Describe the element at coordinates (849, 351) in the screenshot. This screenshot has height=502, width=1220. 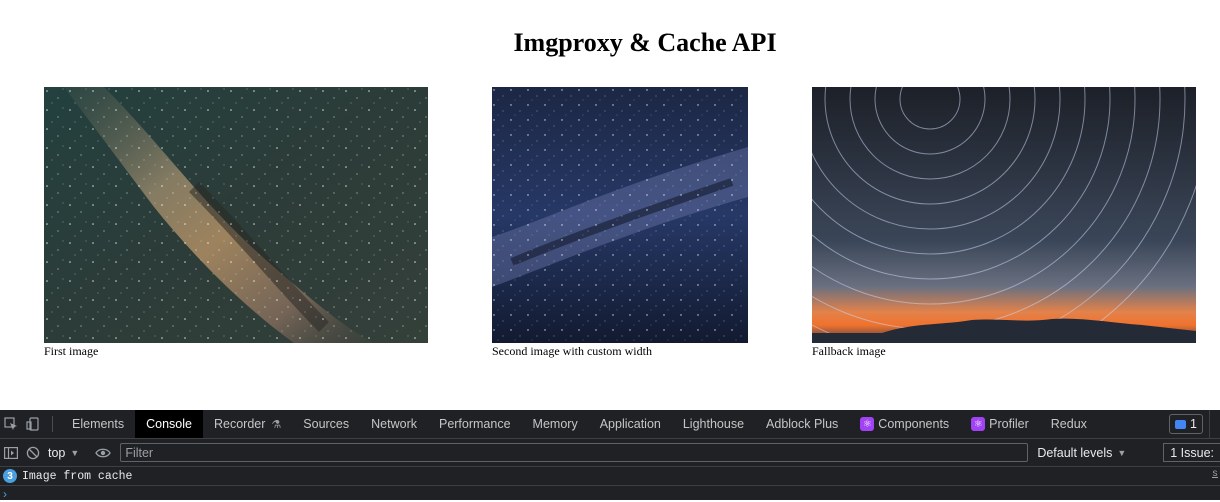
I see `figure-caption: Fallback image` at that location.